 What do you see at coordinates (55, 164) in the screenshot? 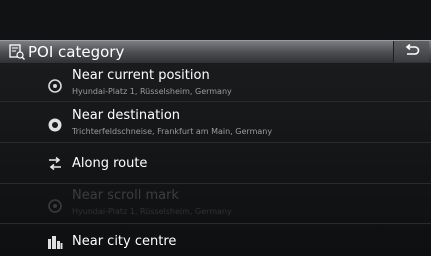
I see `route-icon` at bounding box center [55, 164].